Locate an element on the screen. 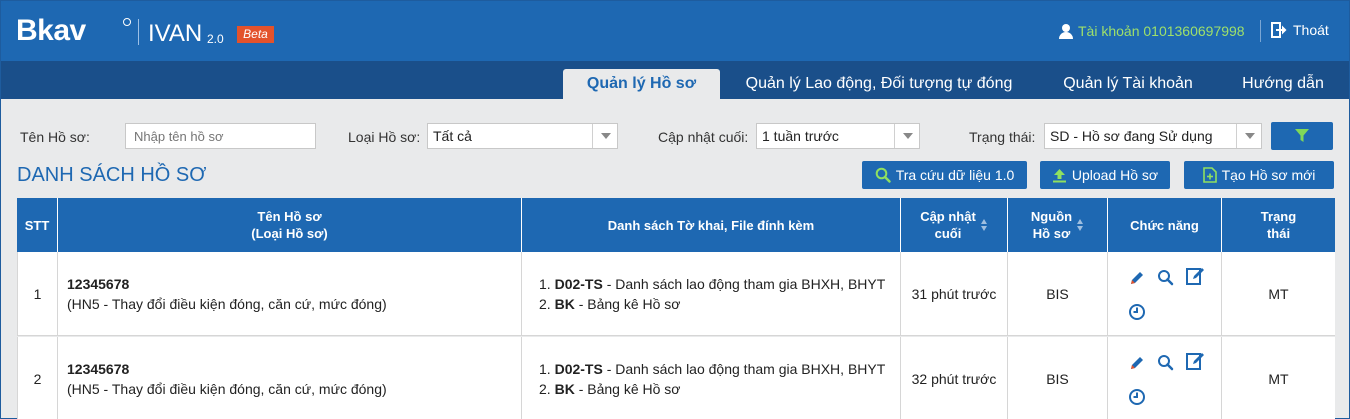  new-document-icon is located at coordinates (1209, 175).